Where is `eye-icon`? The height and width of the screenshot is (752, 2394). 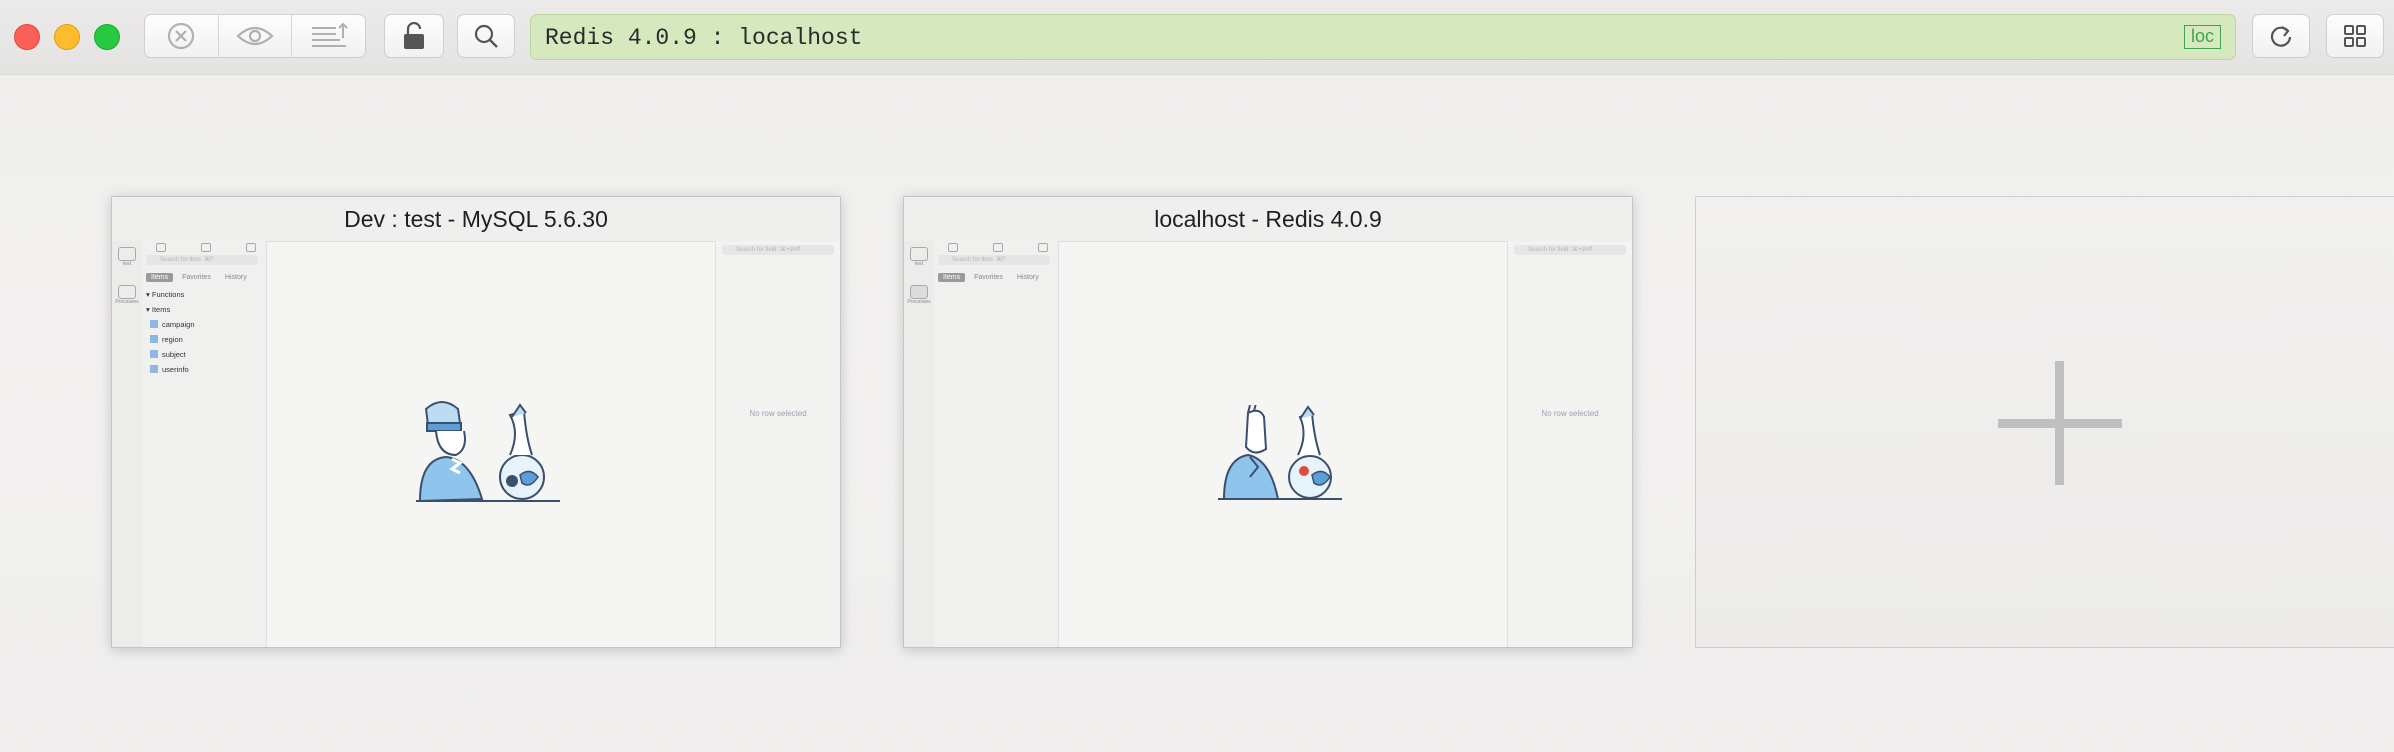 eye-icon is located at coordinates (255, 36).